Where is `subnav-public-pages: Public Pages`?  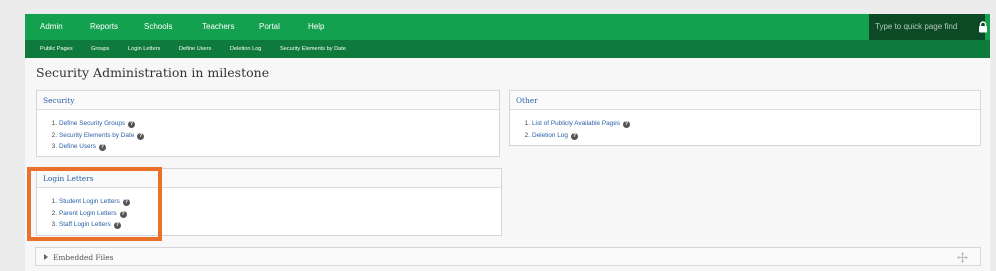 subnav-public-pages: Public Pages is located at coordinates (56, 49).